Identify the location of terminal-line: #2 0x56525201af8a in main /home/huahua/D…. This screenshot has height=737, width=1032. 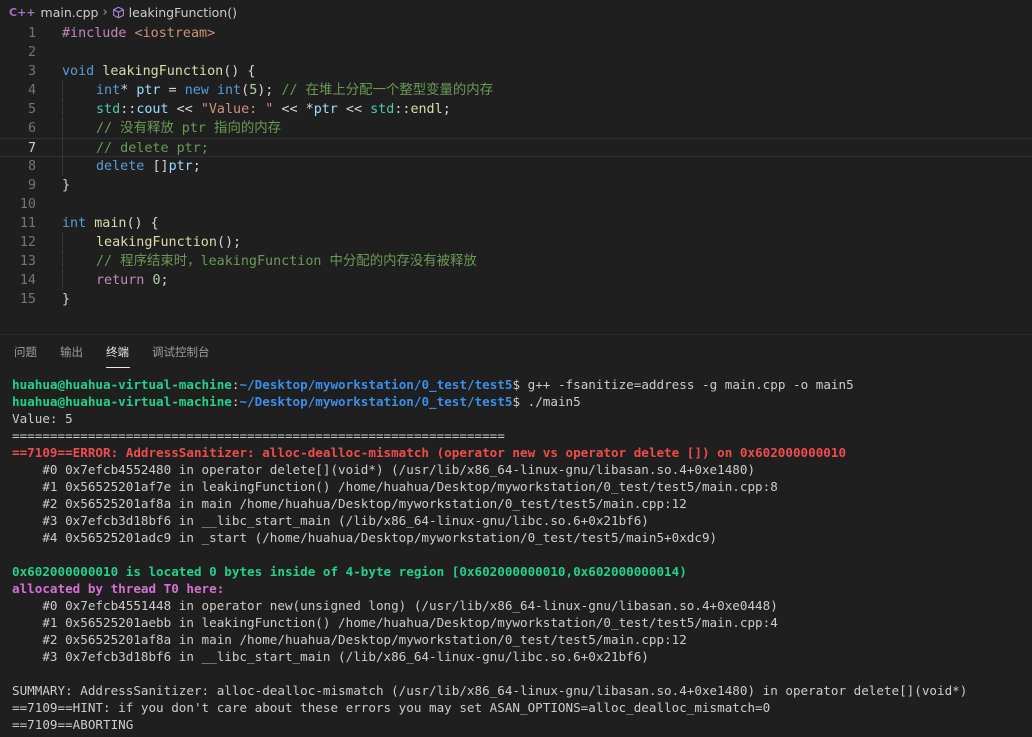
(522, 639).